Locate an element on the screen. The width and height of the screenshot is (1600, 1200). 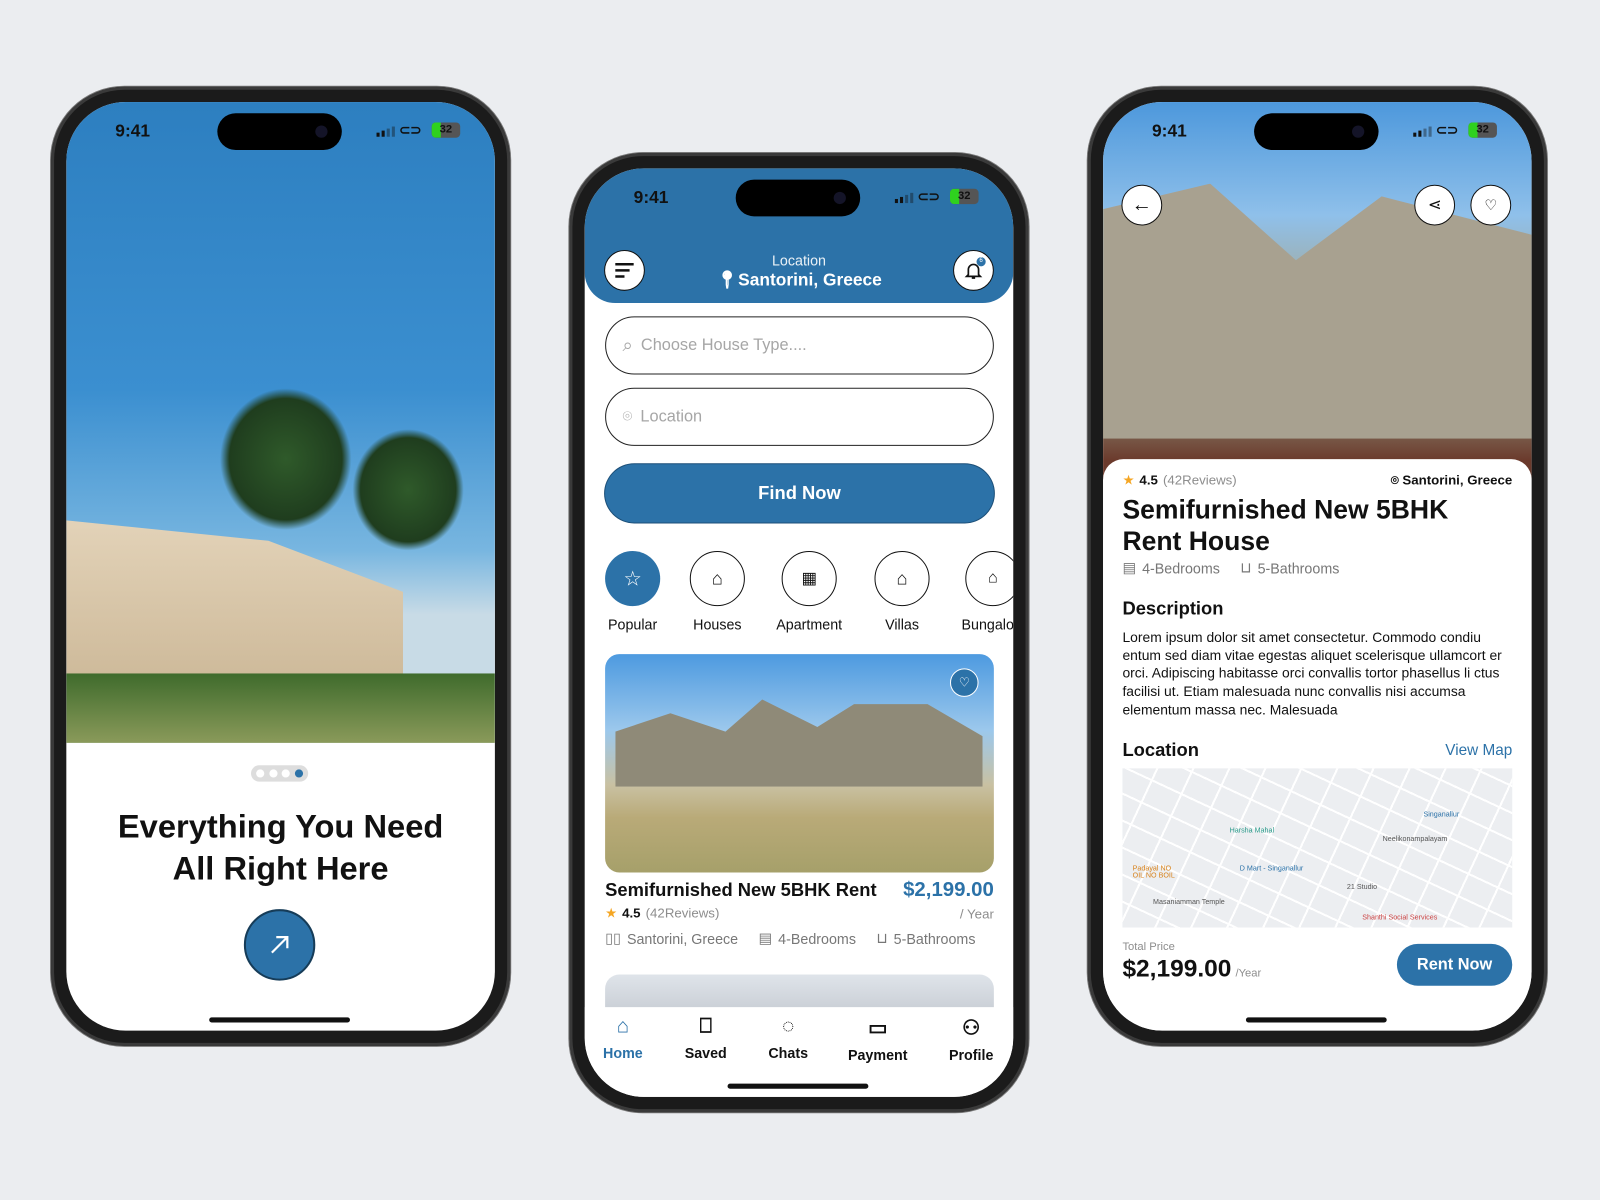
map-label: Harsha Mahal is located at coordinates (1252, 831).